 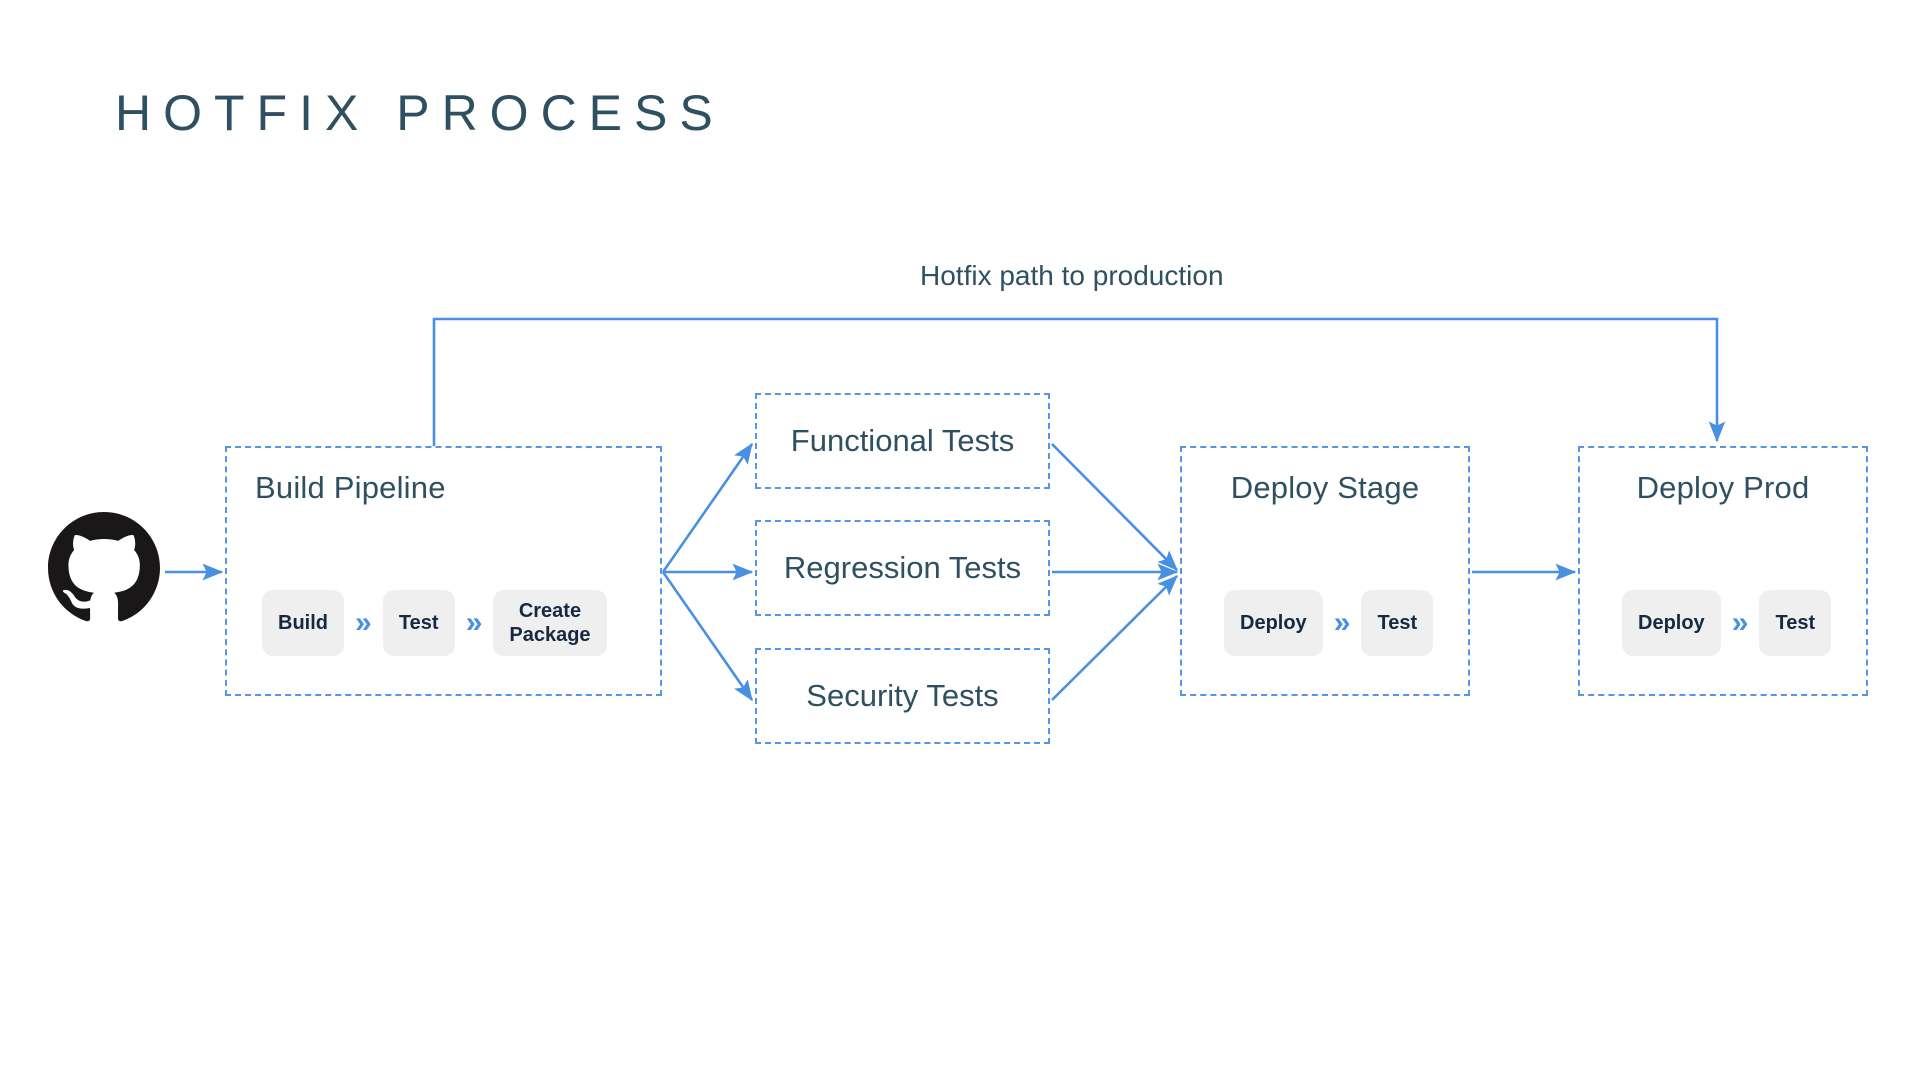 What do you see at coordinates (350, 487) in the screenshot?
I see `stage-title-build-pipeline: Build Pipeline` at bounding box center [350, 487].